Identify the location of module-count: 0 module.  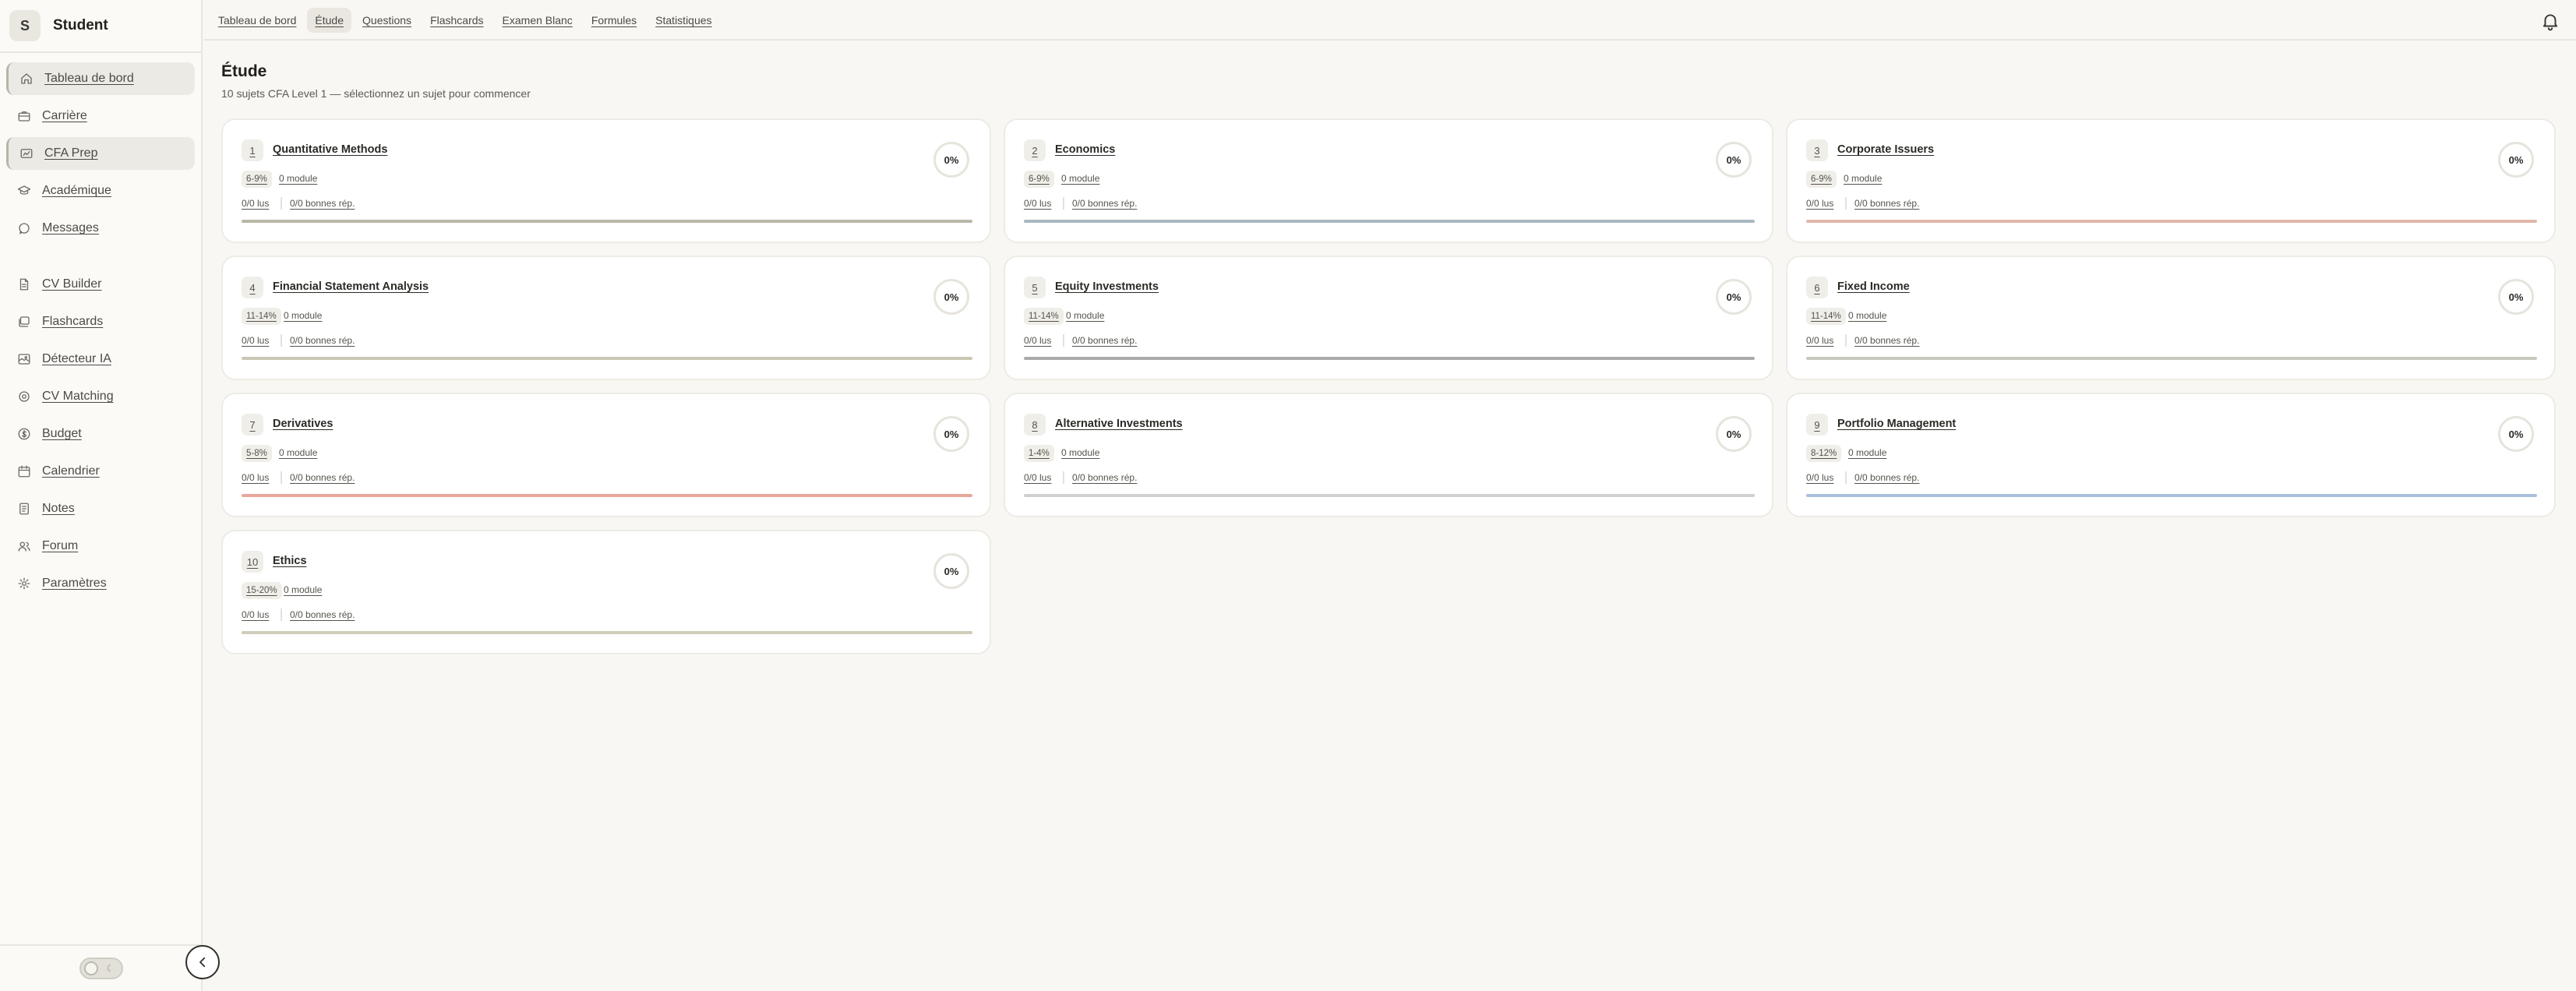
(1085, 315).